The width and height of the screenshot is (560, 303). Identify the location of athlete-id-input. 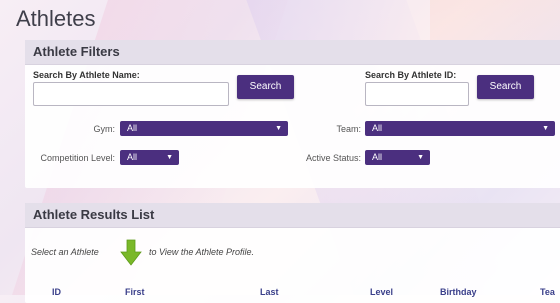
(417, 94).